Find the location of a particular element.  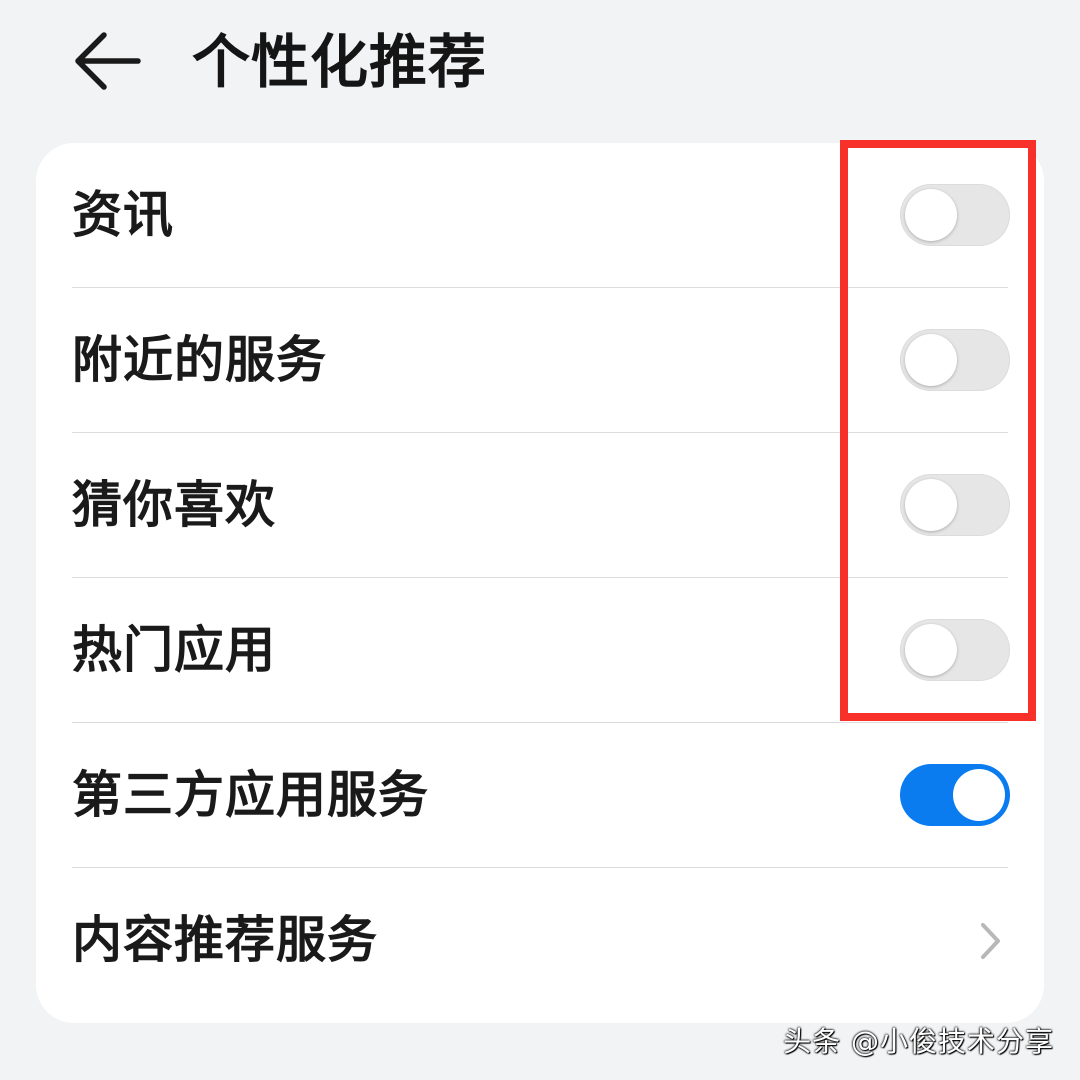

chevron-right-icon is located at coordinates (990, 941).